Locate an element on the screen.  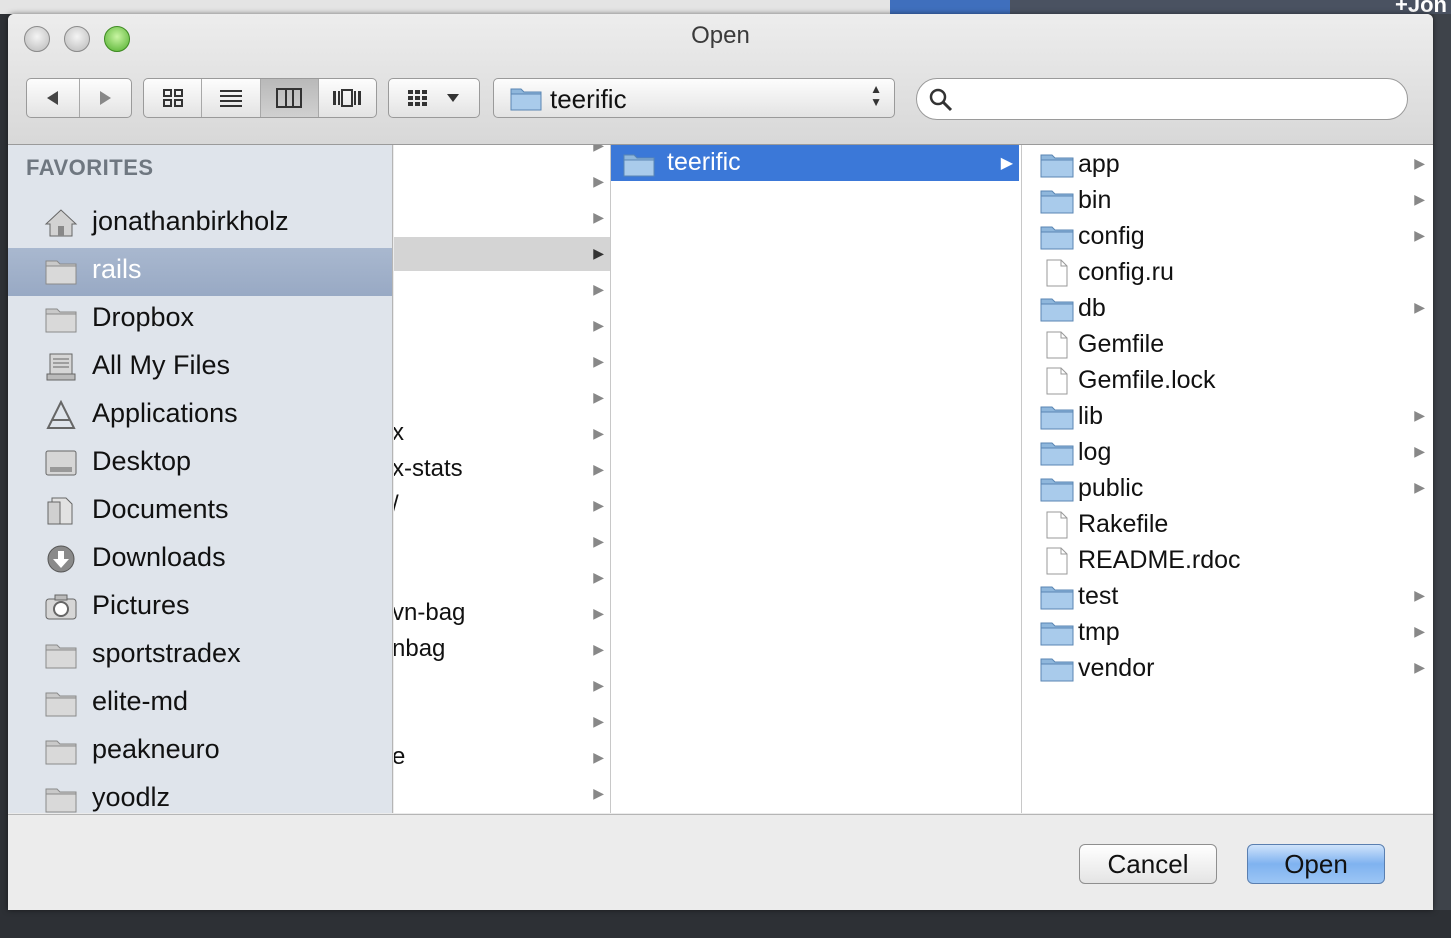
list-item: vendor ▶ is located at coordinates (1227, 669).